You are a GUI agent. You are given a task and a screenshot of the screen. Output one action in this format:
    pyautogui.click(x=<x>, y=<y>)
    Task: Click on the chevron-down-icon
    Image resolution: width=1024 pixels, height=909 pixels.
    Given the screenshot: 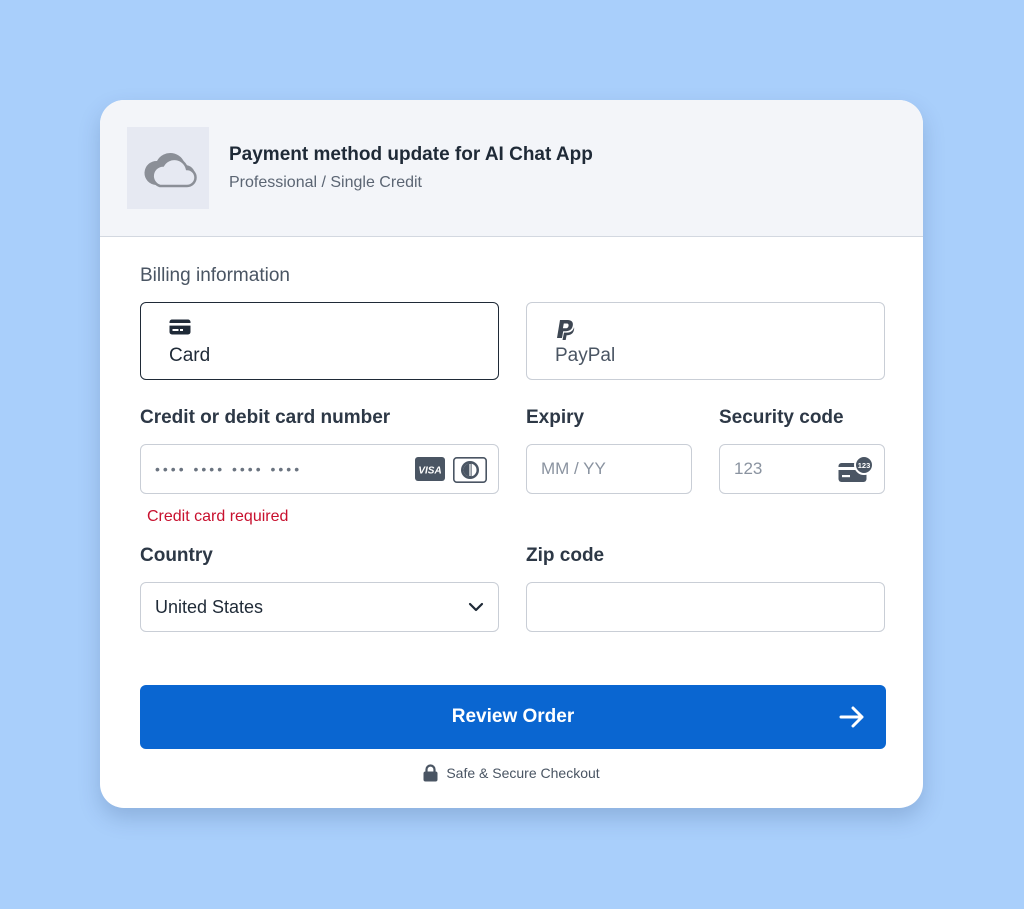 What is the action you would take?
    pyautogui.click(x=476, y=607)
    